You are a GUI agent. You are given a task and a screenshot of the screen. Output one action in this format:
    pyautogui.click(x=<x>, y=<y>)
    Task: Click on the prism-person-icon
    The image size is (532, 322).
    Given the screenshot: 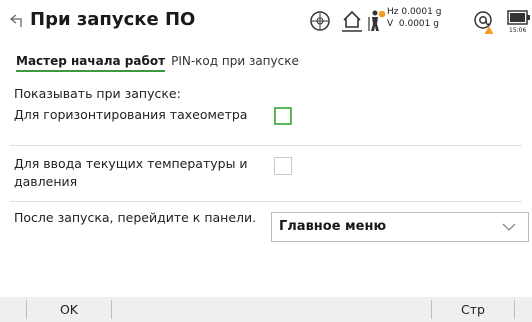 What is the action you would take?
    pyautogui.click(x=376, y=21)
    